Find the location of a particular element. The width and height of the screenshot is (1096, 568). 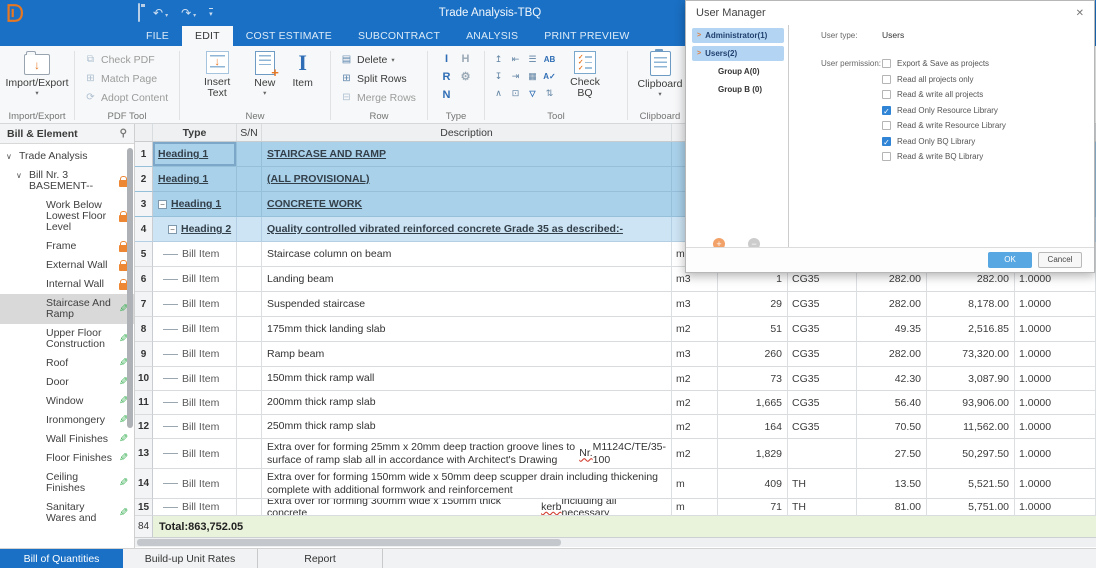

check-pdf-button: ⧉ Check PDF is located at coordinates (131, 59).